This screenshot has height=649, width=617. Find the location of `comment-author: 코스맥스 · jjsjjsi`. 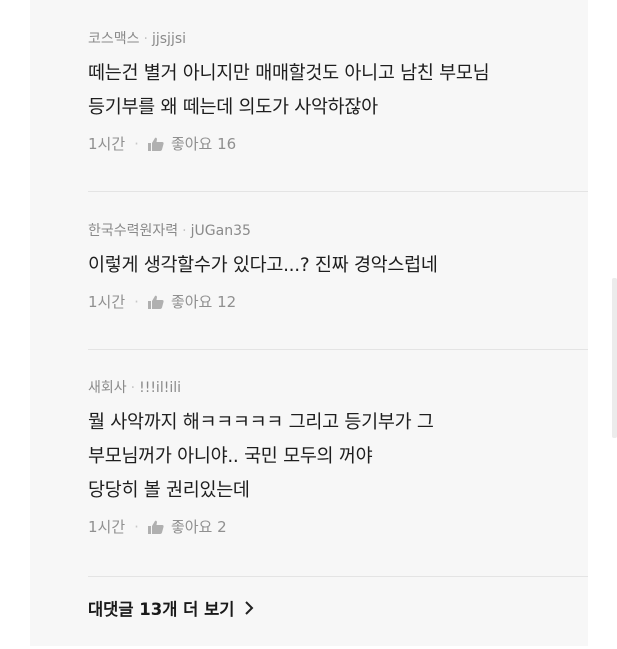

comment-author: 코스맥스 · jjsjjsi is located at coordinates (338, 39).